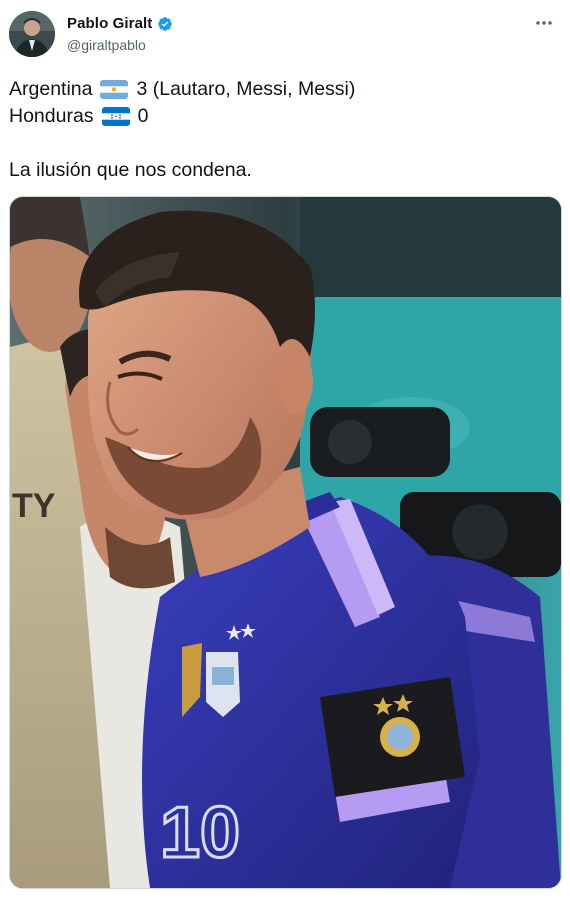 Image resolution: width=570 pixels, height=900 pixels. Describe the element at coordinates (109, 23) in the screenshot. I see `author-display-name: Pablo Giralt` at that location.